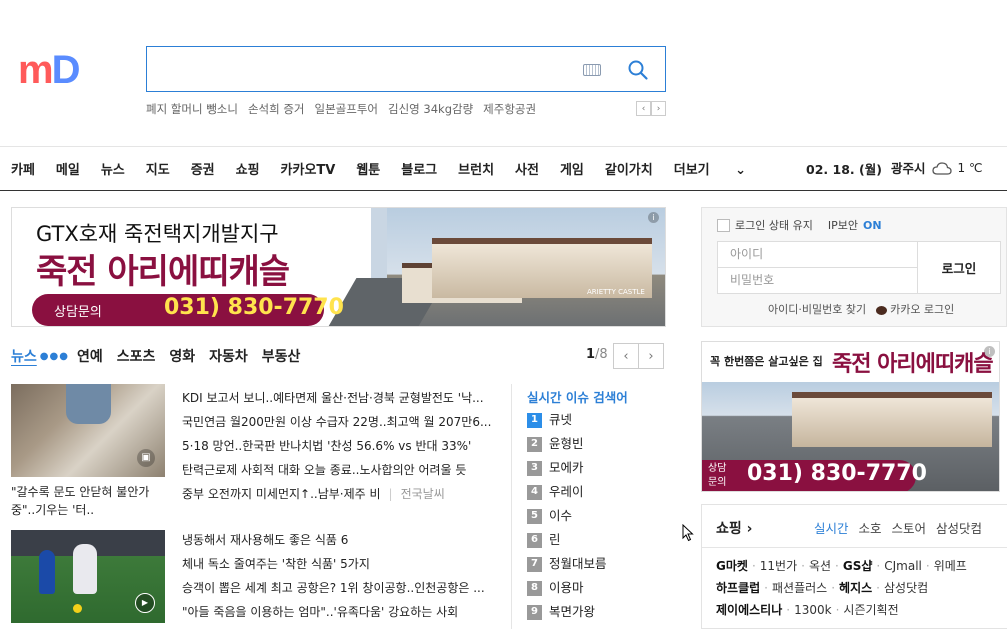 This screenshot has width=1007, height=629. What do you see at coordinates (799, 588) in the screenshot?
I see `shop-link: 패션플러스` at bounding box center [799, 588].